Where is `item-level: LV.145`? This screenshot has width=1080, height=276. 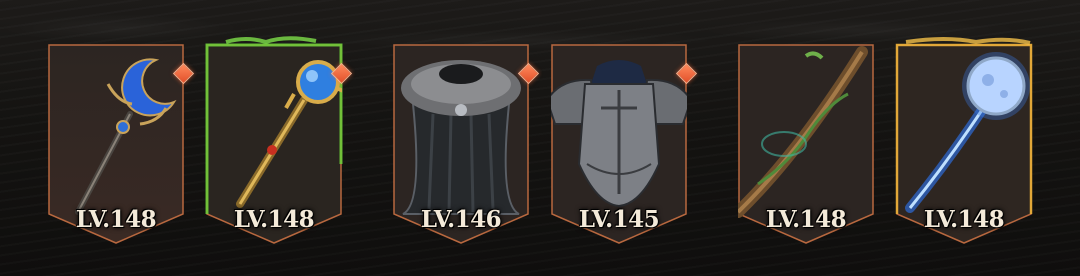
item-level: LV.145 is located at coordinates (619, 219).